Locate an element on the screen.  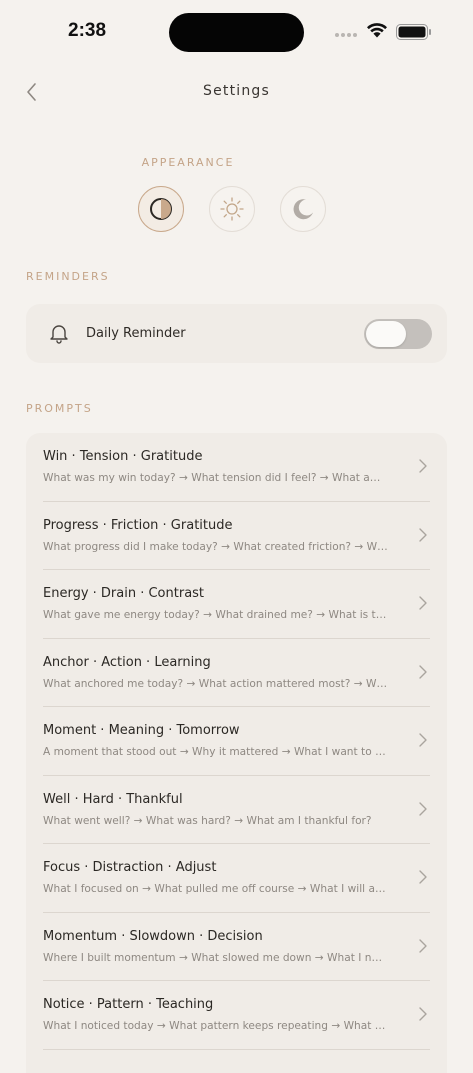
navigation-bar: Settings is located at coordinates (236, 92).